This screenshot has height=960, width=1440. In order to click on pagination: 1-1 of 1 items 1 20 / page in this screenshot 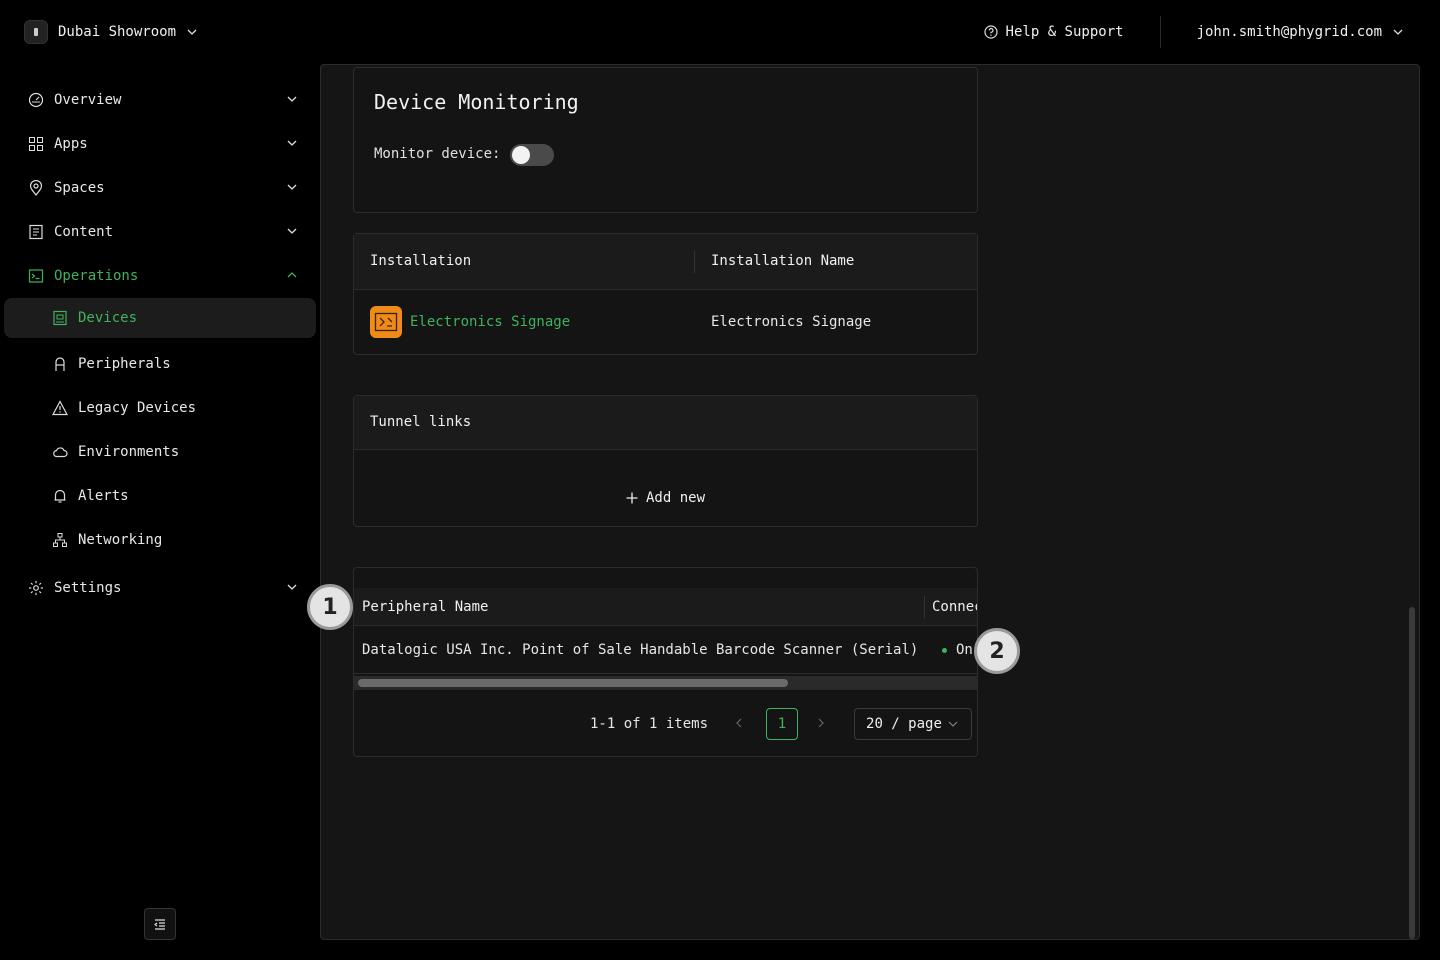, I will do `click(781, 724)`.